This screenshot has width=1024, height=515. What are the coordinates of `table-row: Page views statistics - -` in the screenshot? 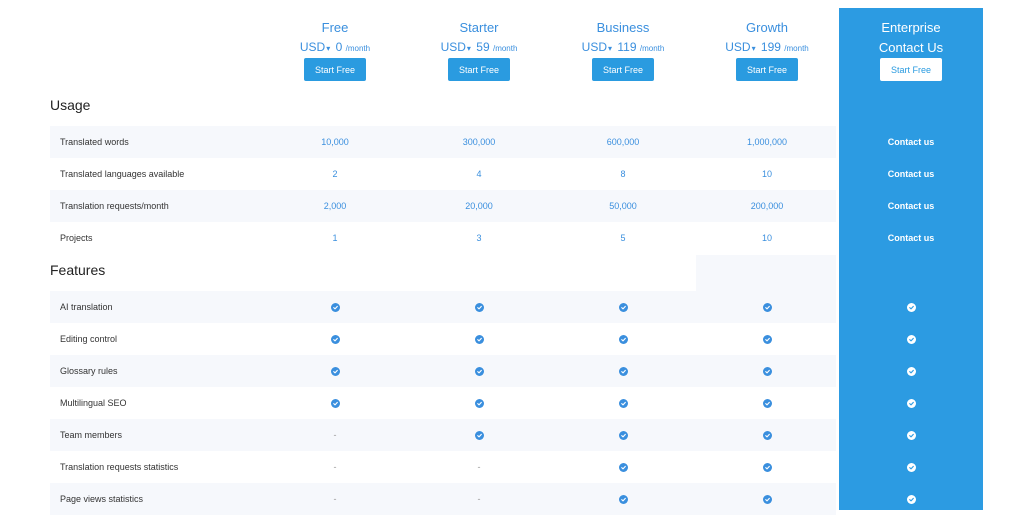 It's located at (443, 499).